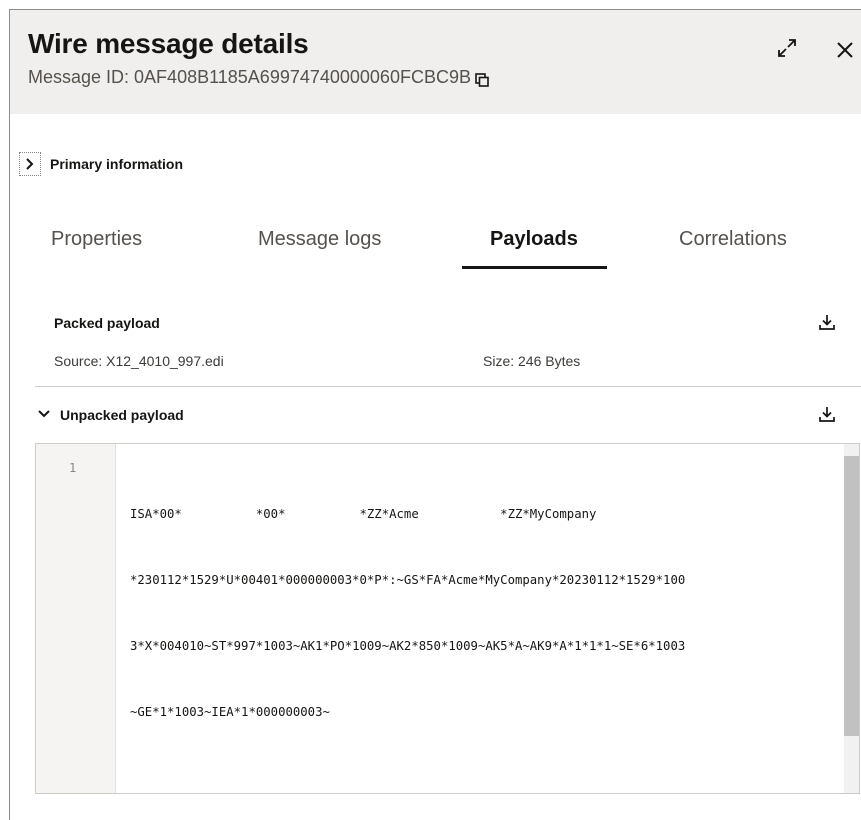 This screenshot has width=861, height=820. I want to click on line-number: 1, so click(73, 468).